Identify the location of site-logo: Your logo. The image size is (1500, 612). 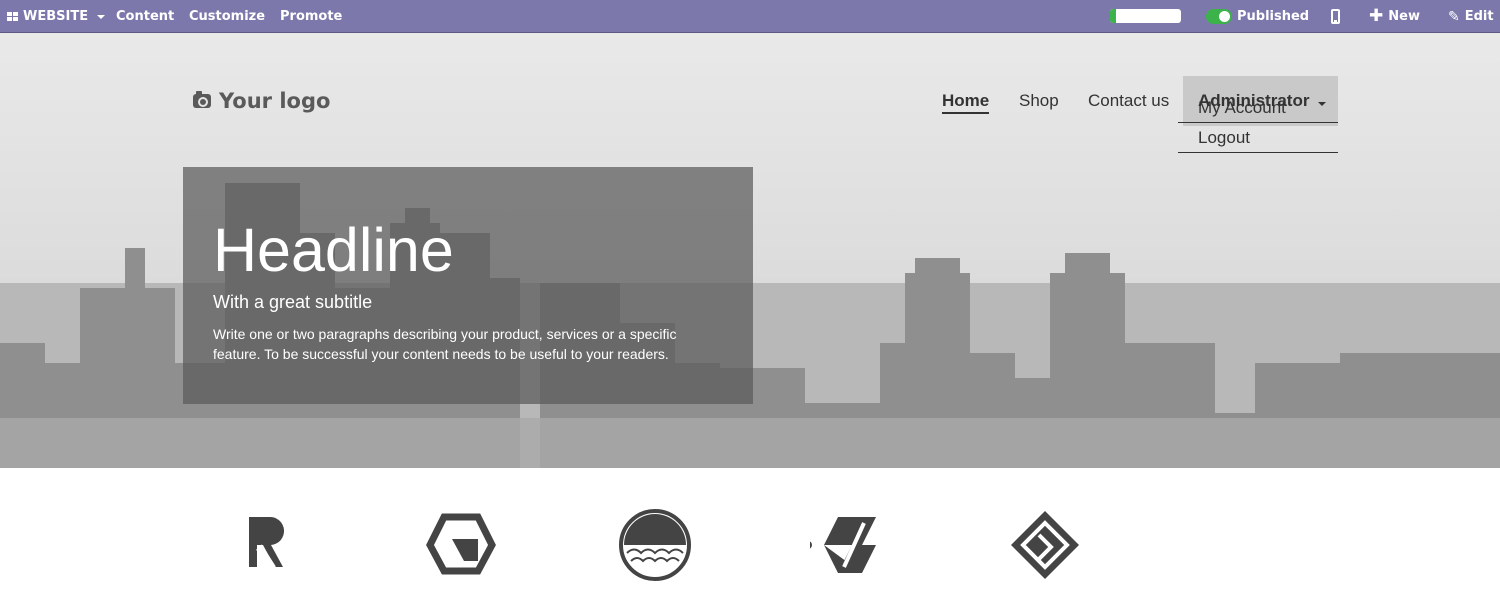
(261, 101).